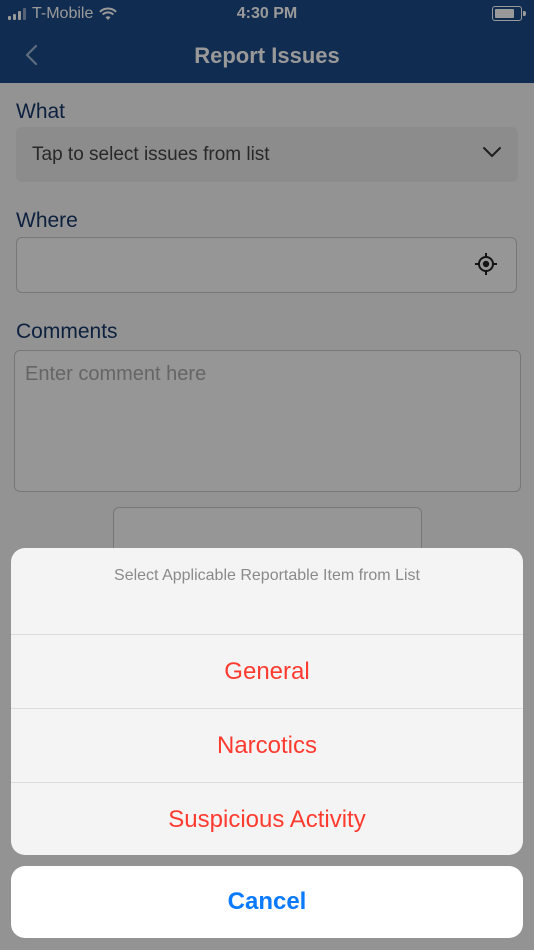 The height and width of the screenshot is (950, 534). I want to click on option-narcotics: Narcotics, so click(267, 746).